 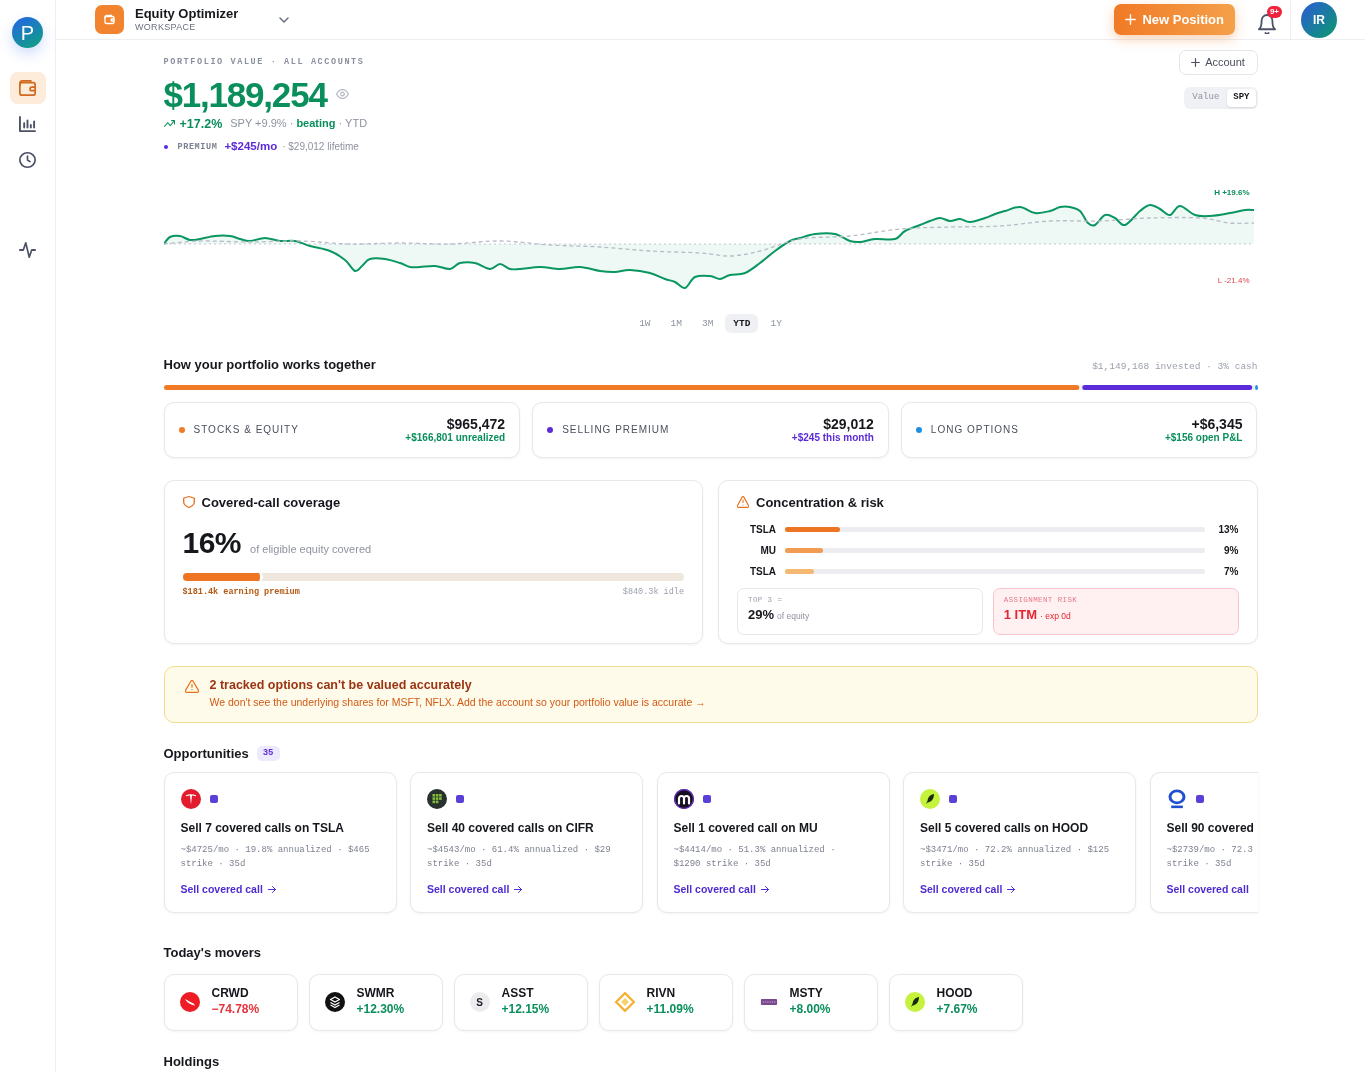 What do you see at coordinates (212, 953) in the screenshot?
I see `section-title: Today's movers` at bounding box center [212, 953].